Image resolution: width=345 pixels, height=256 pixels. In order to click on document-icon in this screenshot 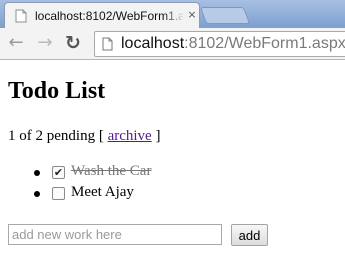, I will do `click(107, 44)`.